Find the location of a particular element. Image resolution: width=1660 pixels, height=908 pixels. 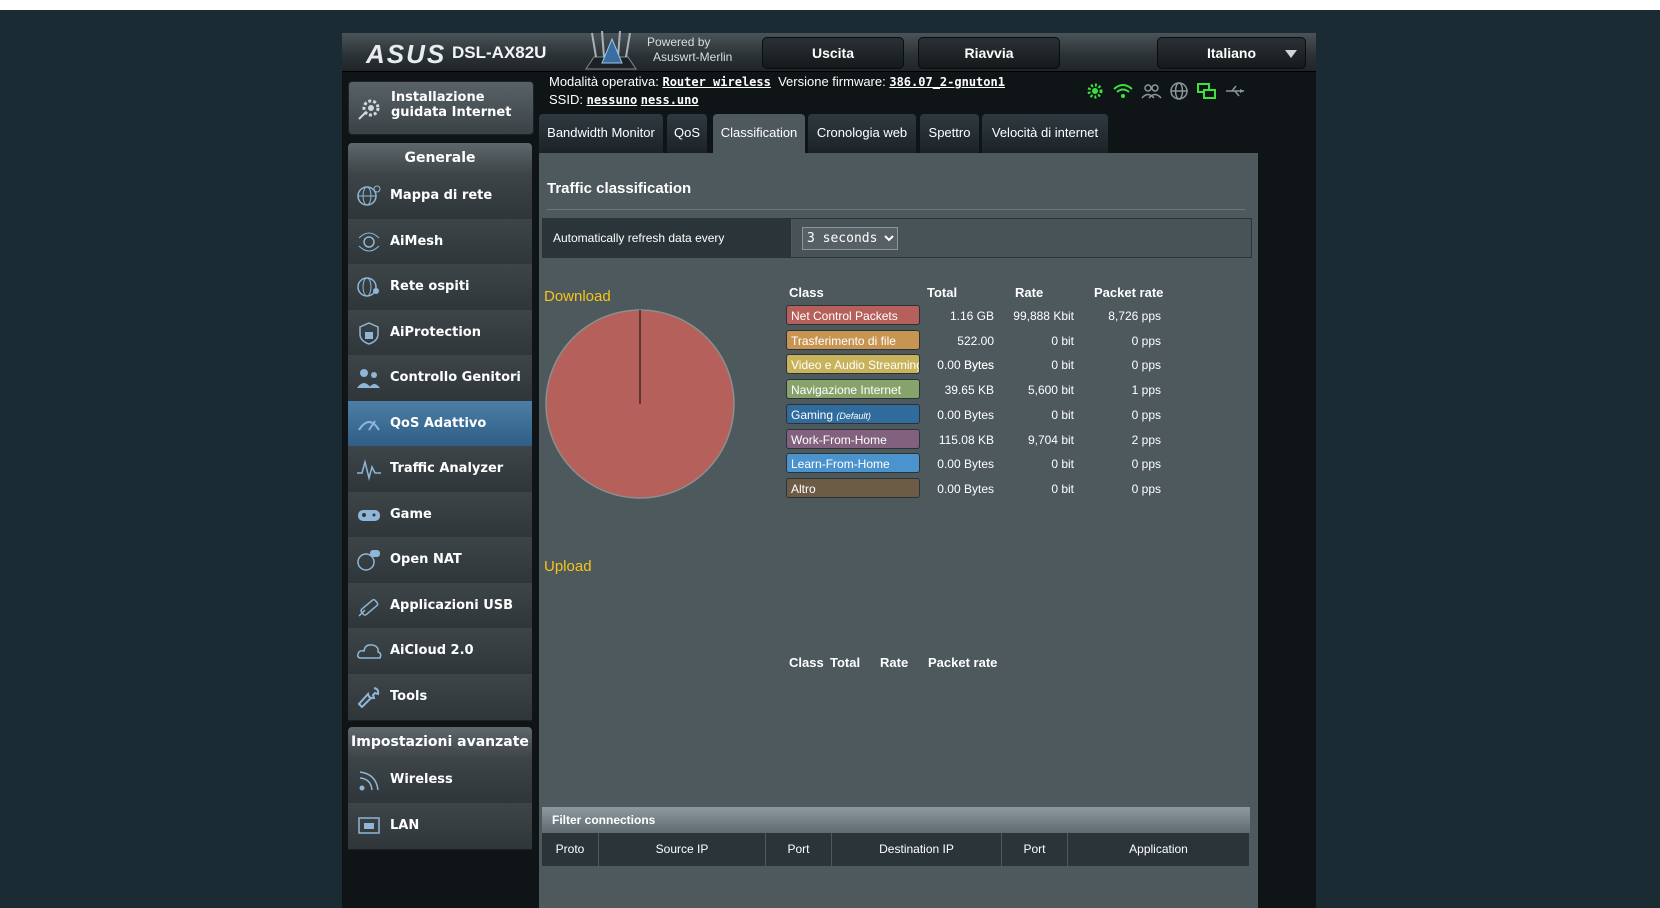

class-badge: Net Control Packets is located at coordinates (853, 315).